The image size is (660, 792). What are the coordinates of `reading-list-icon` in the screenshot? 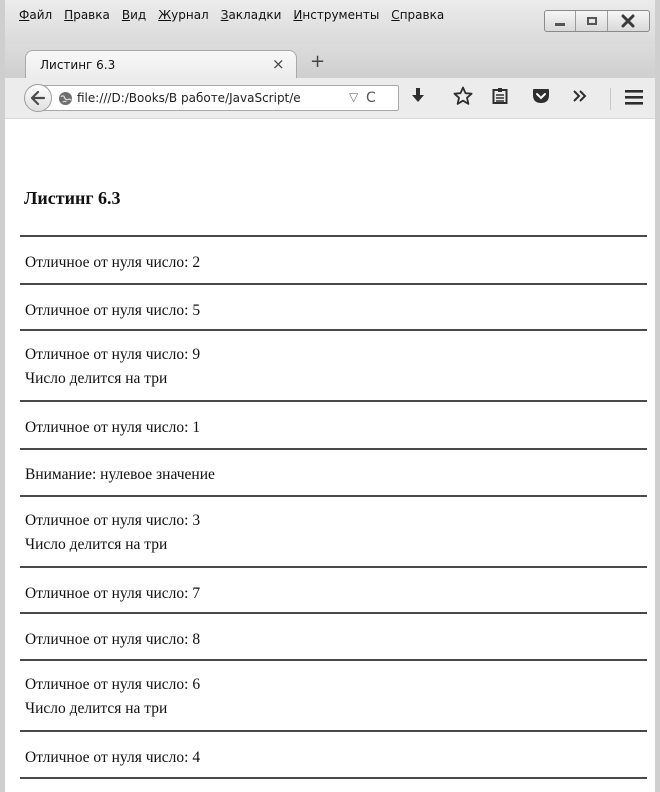 It's located at (500, 96).